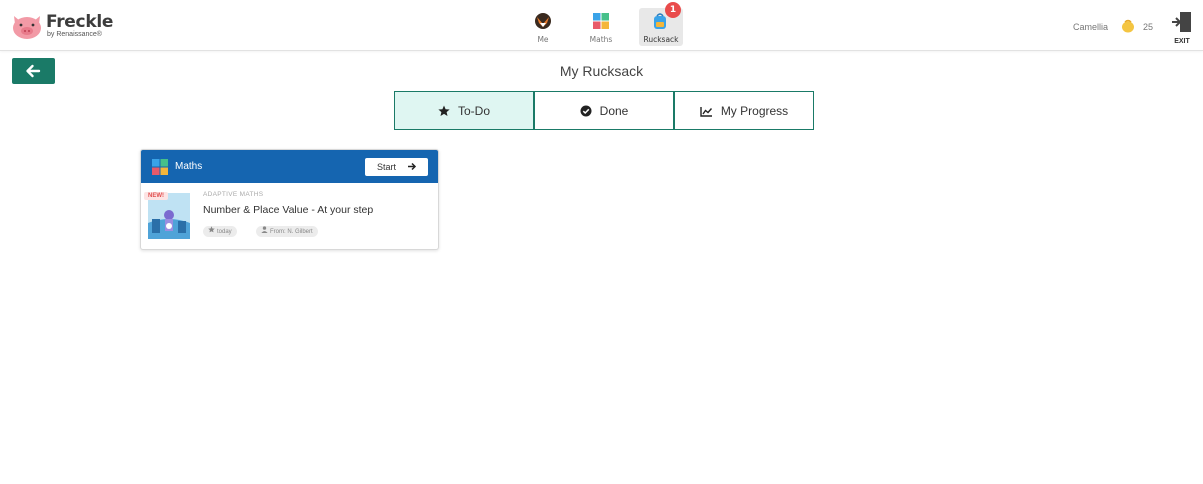  Describe the element at coordinates (412, 166) in the screenshot. I see `arrow-right-icon` at that location.